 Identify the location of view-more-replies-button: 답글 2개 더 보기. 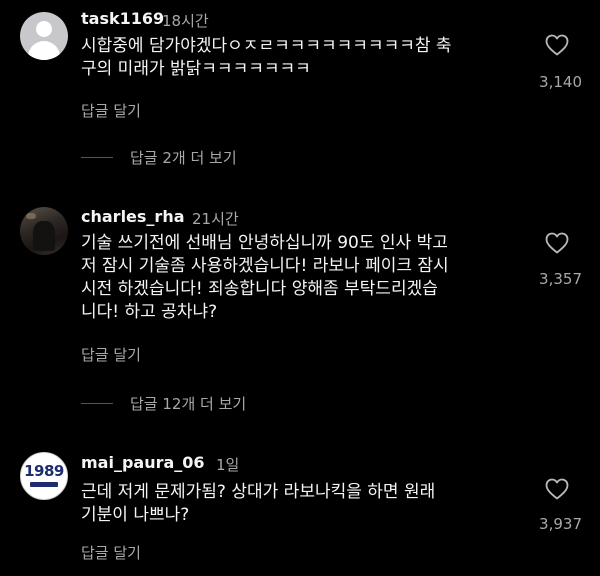
(181, 157).